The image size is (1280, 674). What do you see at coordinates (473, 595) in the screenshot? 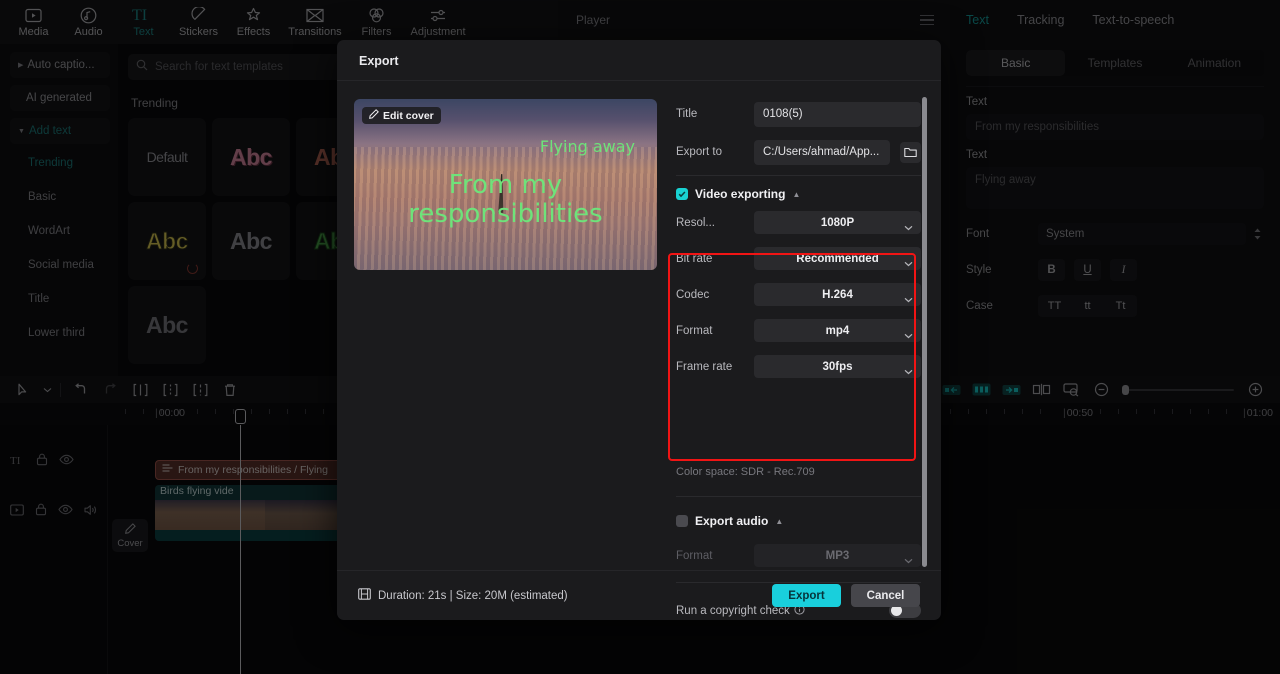
I see `duration-text: Duration: 21s | Size: 20M (estimated)` at bounding box center [473, 595].